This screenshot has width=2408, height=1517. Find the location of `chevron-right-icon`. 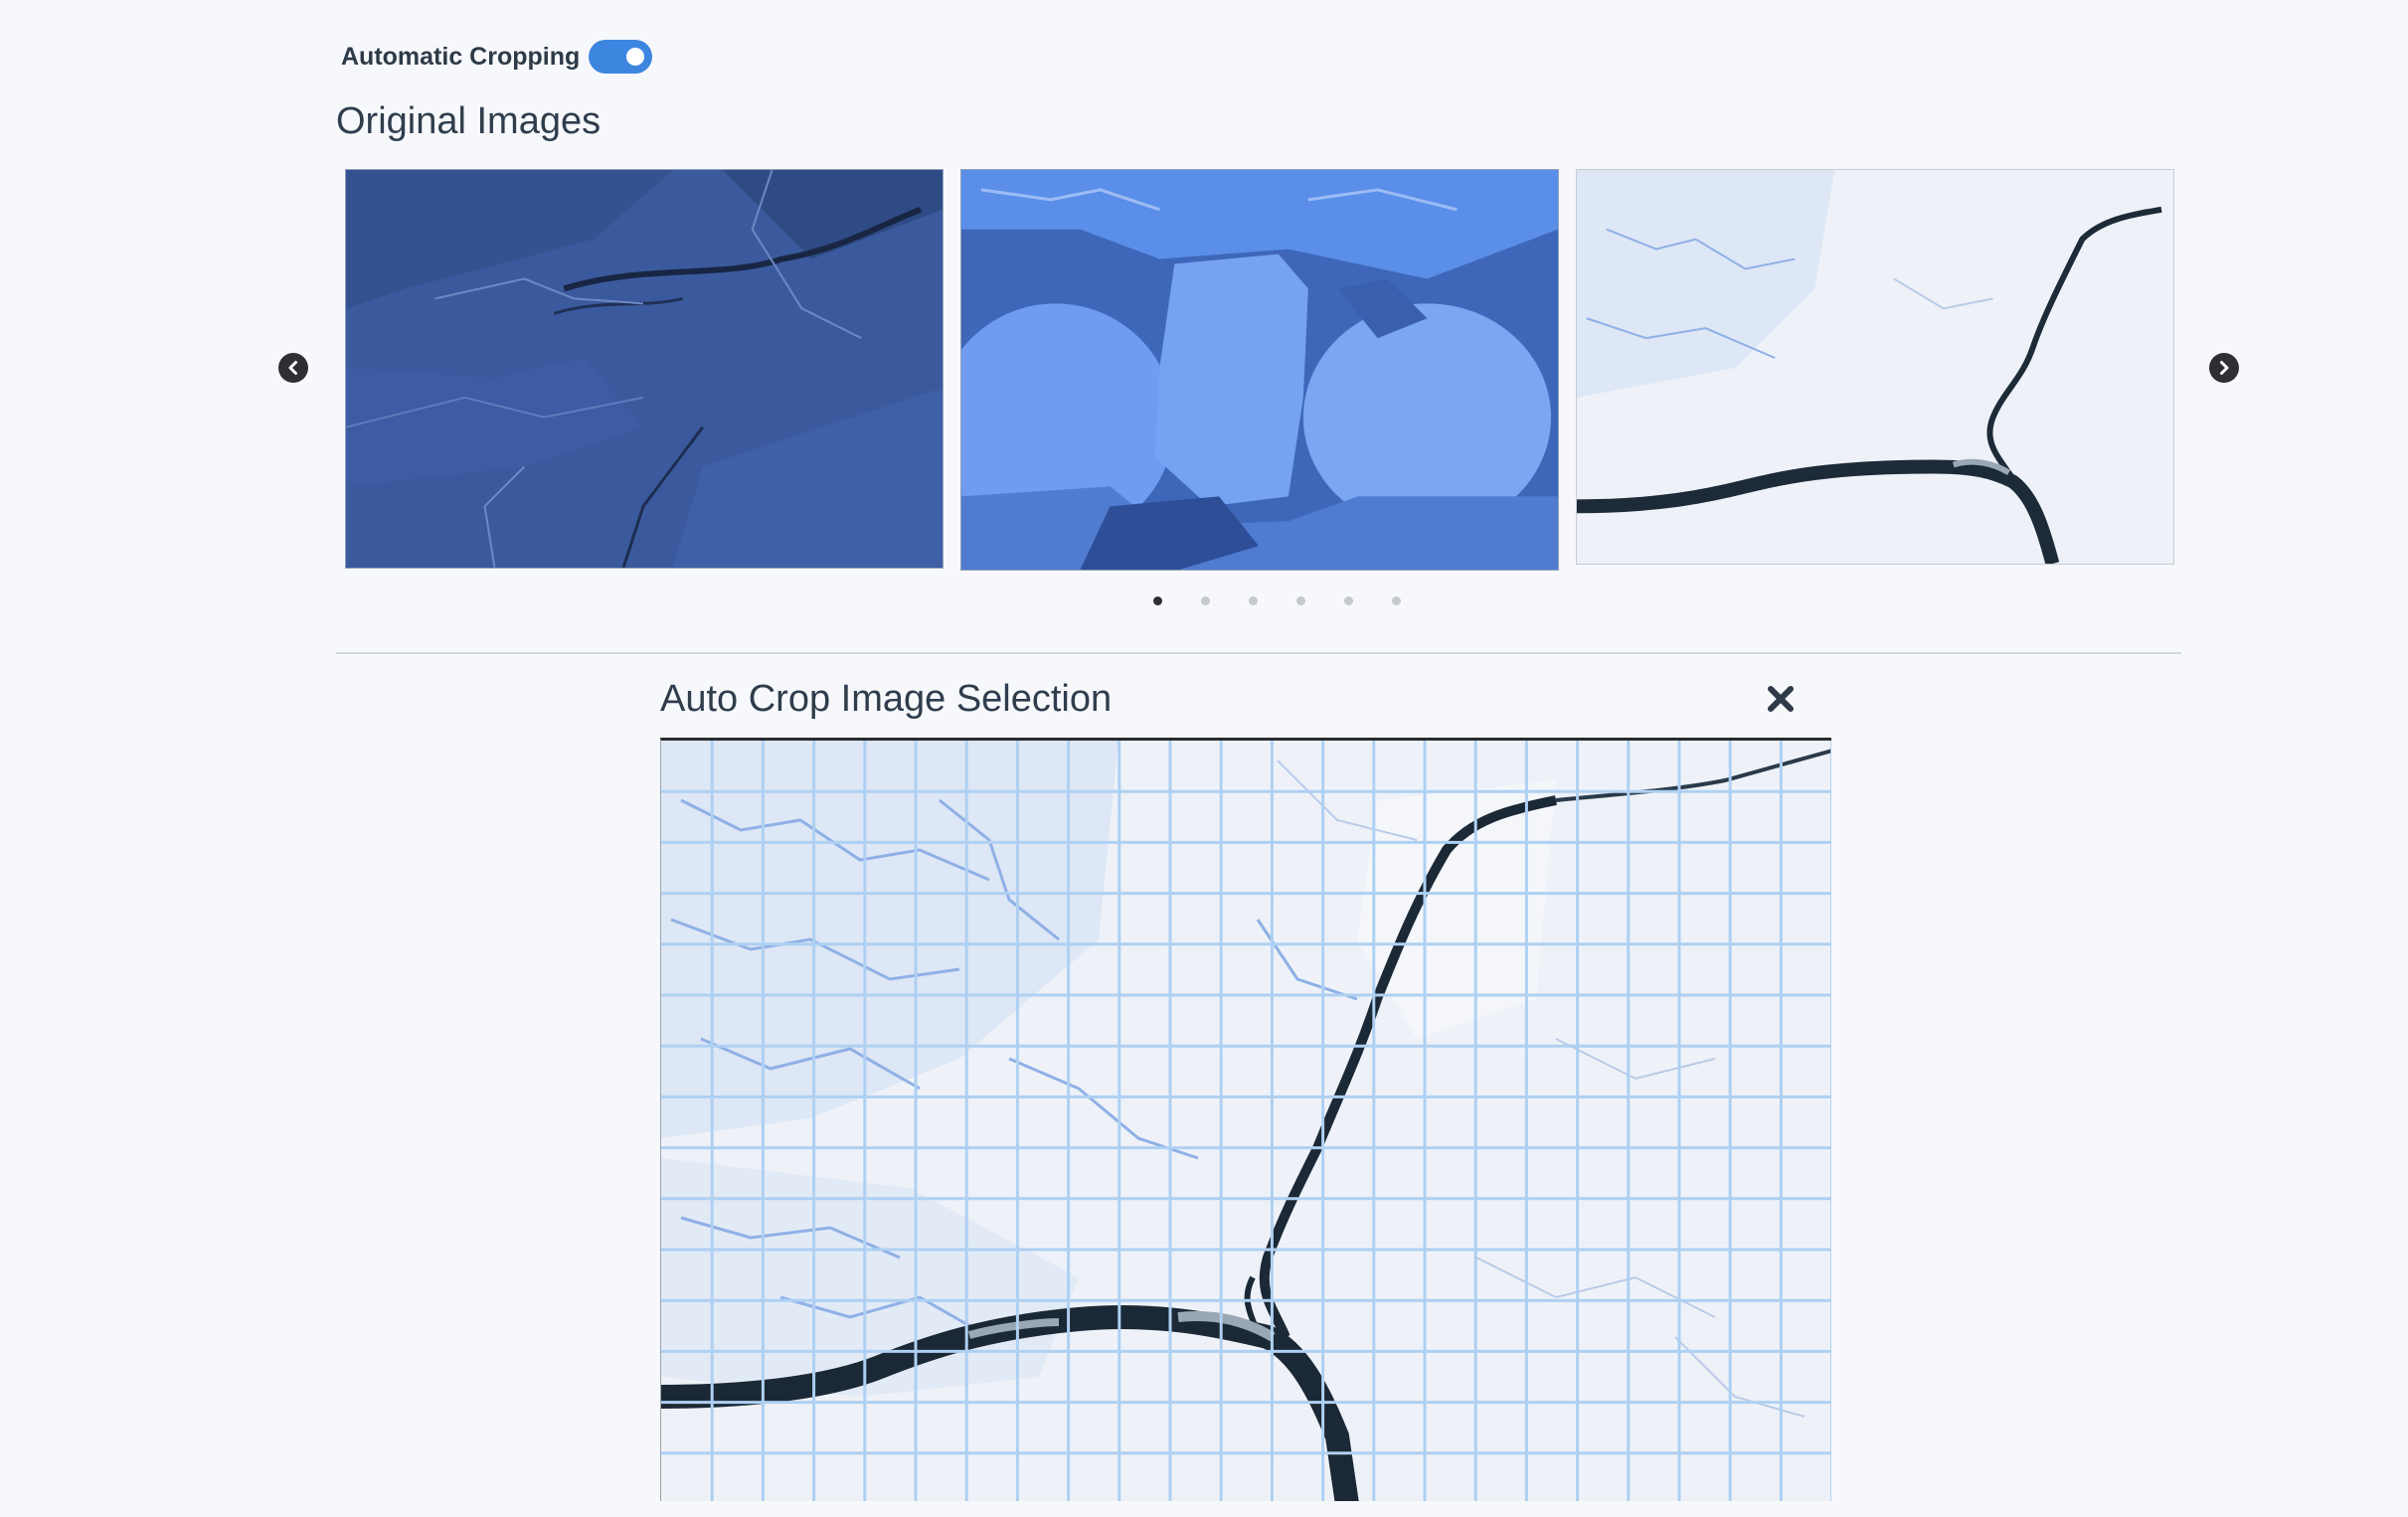

chevron-right-icon is located at coordinates (2224, 368).